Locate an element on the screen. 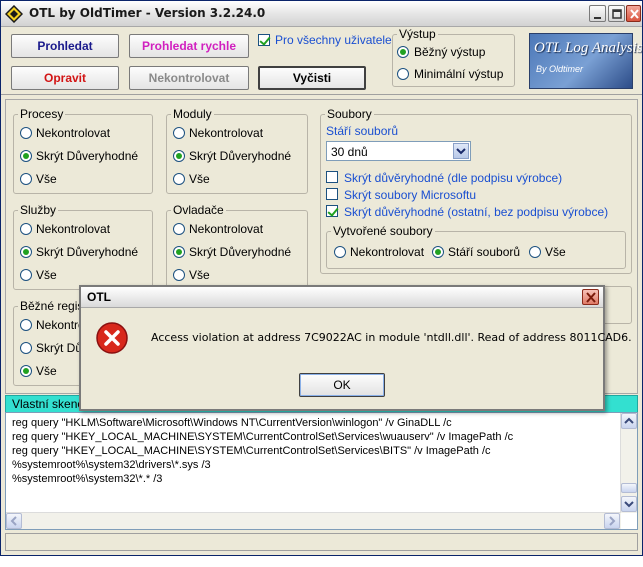 This screenshot has height=567, width=643. drivers-hide-trusted-label: Skrýt Důveryhodné is located at coordinates (240, 252).